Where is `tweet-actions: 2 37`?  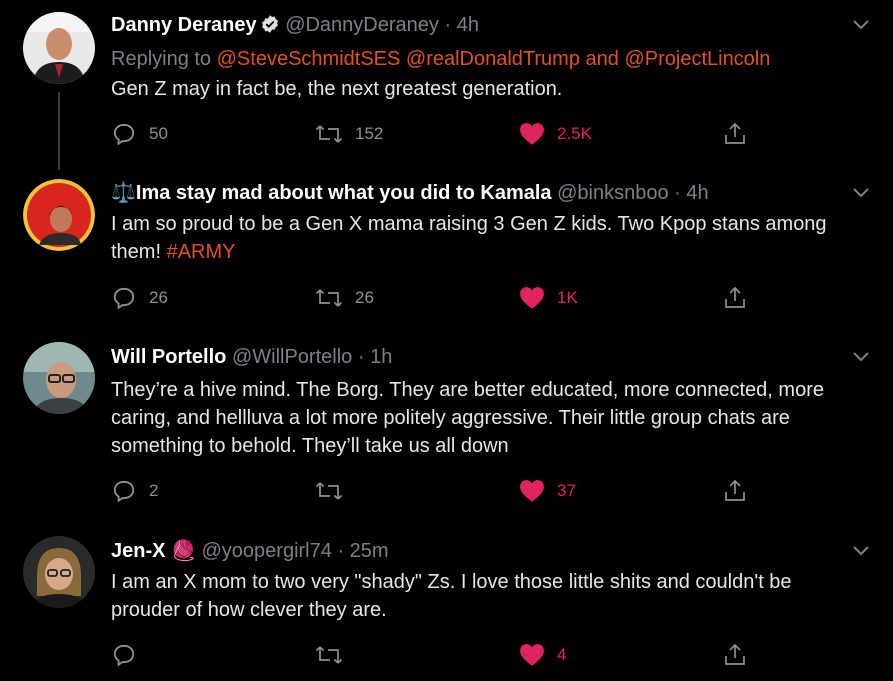 tweet-actions: 2 37 is located at coordinates (441, 491).